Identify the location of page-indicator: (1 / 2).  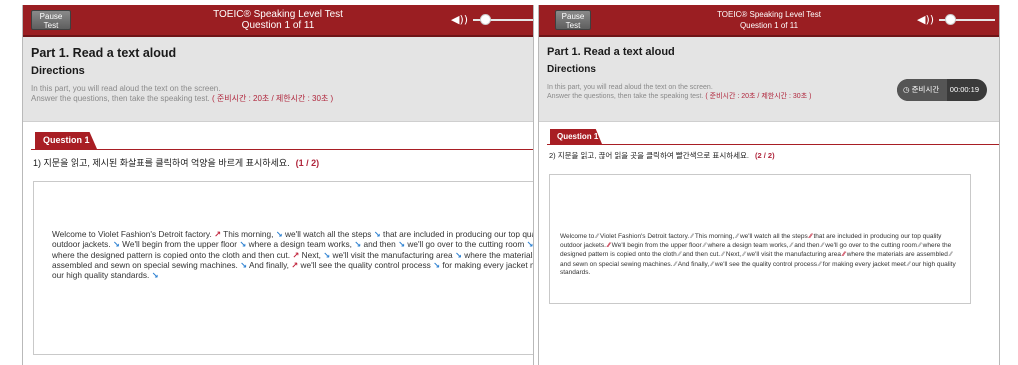
(307, 163).